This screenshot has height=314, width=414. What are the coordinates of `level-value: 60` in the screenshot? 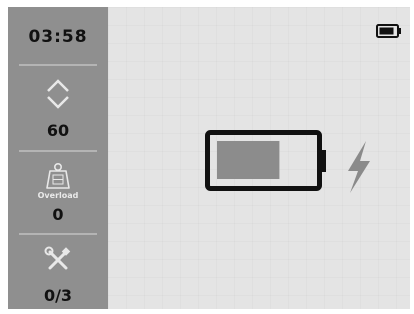 It's located at (58, 130).